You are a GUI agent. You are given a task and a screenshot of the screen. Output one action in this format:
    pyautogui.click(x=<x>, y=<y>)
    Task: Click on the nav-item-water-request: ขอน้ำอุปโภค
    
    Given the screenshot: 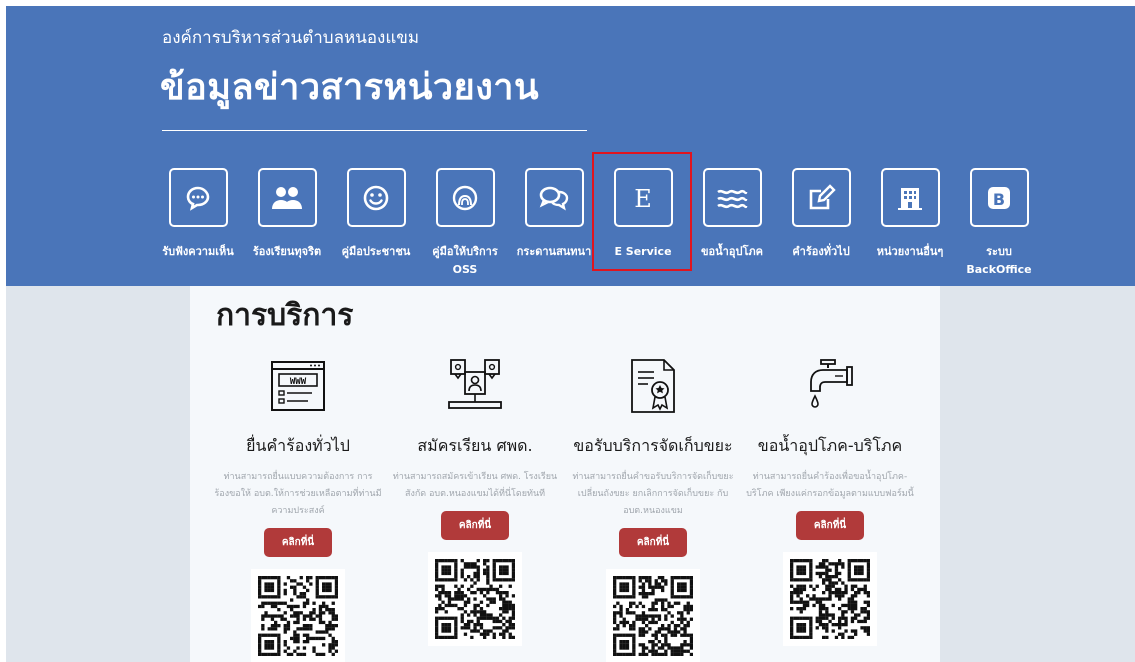 What is the action you would take?
    pyautogui.click(x=732, y=214)
    